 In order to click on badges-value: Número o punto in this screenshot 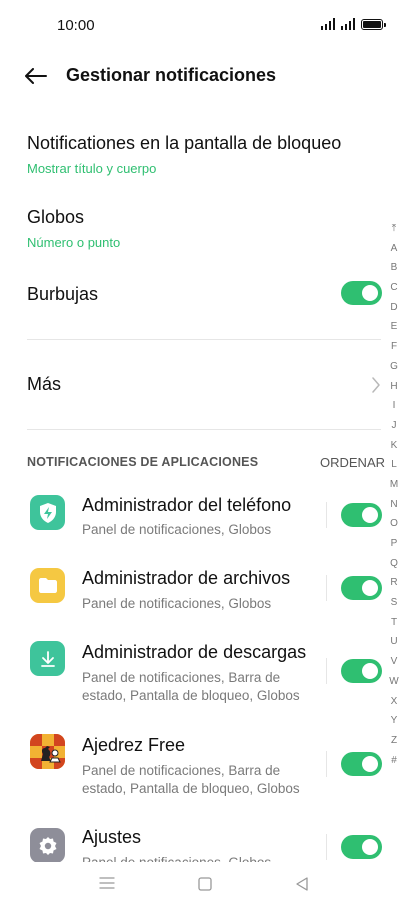, I will do `click(74, 242)`.